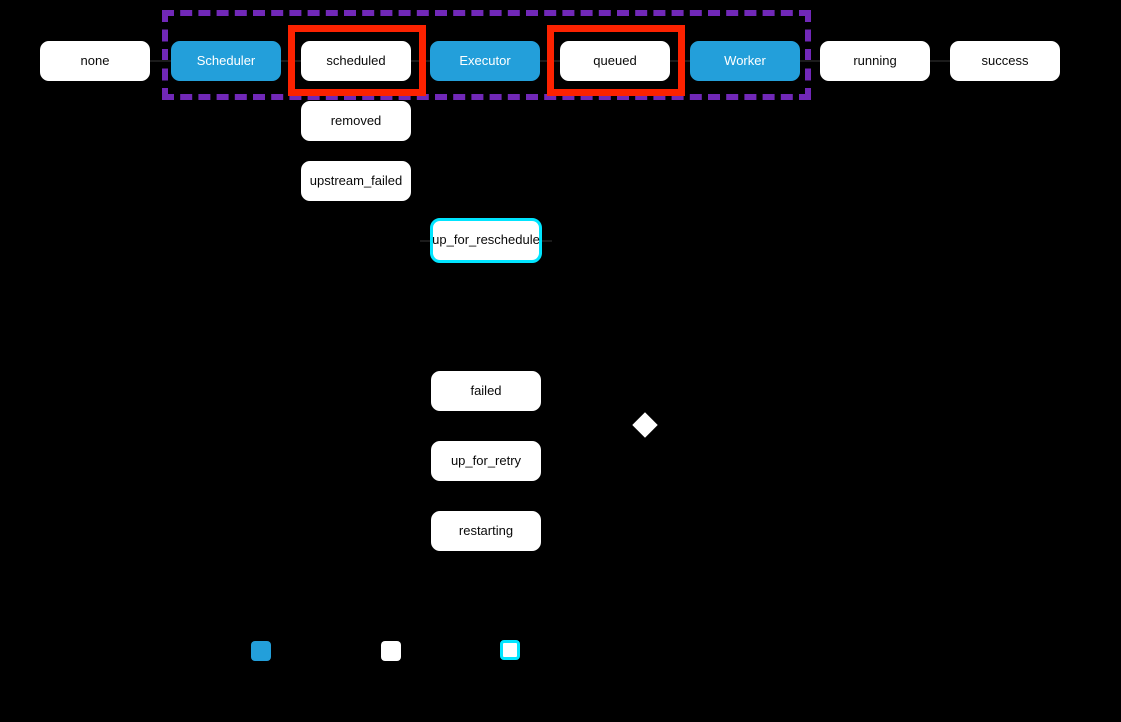 The image size is (1121, 722). I want to click on connector-queued-to-worker, so click(680, 61).